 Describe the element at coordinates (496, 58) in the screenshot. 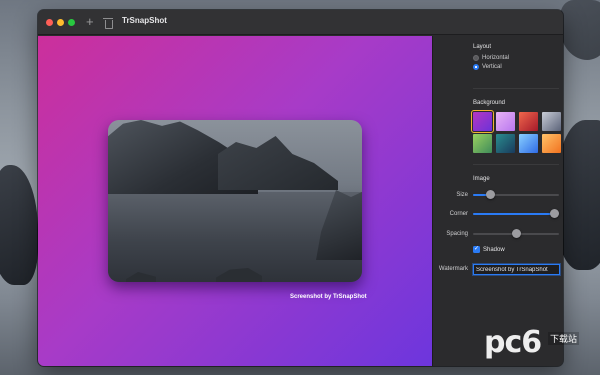

I see `radio-label: Horizontal` at that location.